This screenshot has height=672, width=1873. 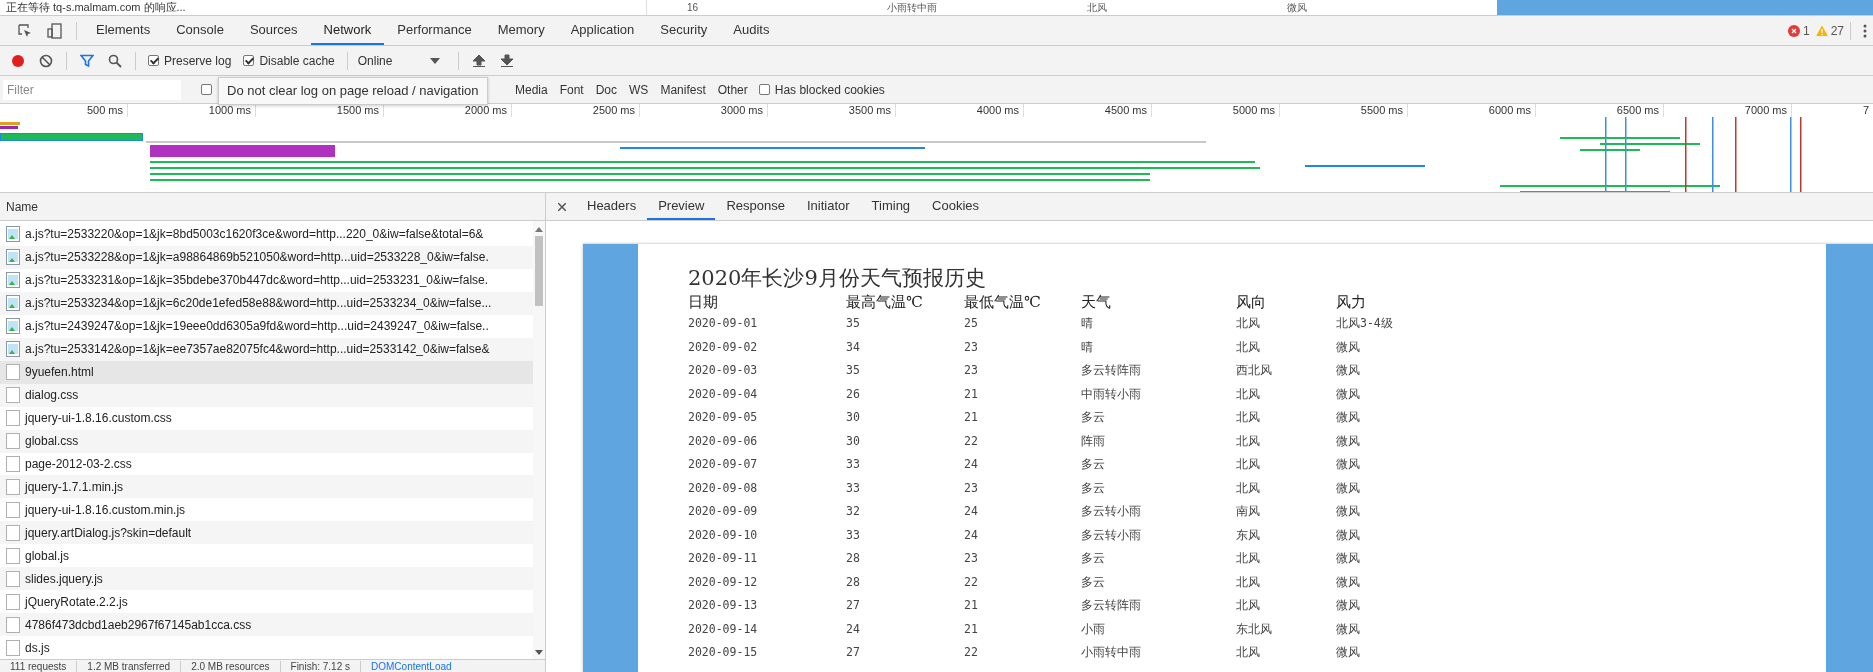 I want to click on throttling-dropdown: Online, so click(x=398, y=60).